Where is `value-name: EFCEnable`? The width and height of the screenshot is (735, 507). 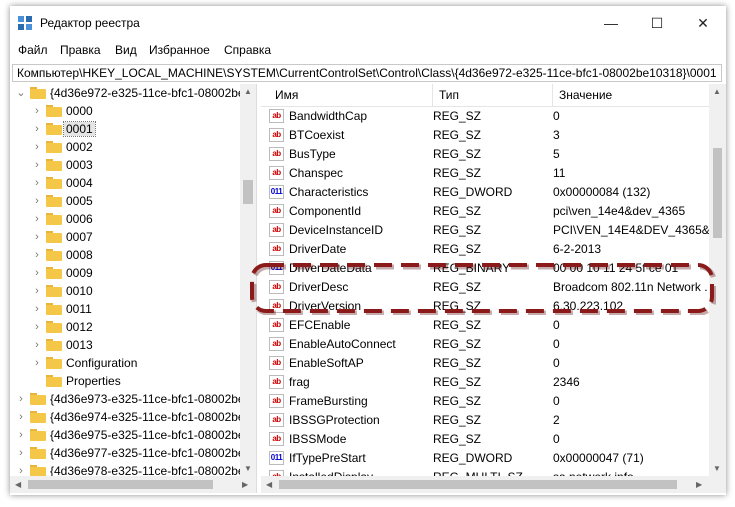
value-name: EFCEnable is located at coordinates (320, 325).